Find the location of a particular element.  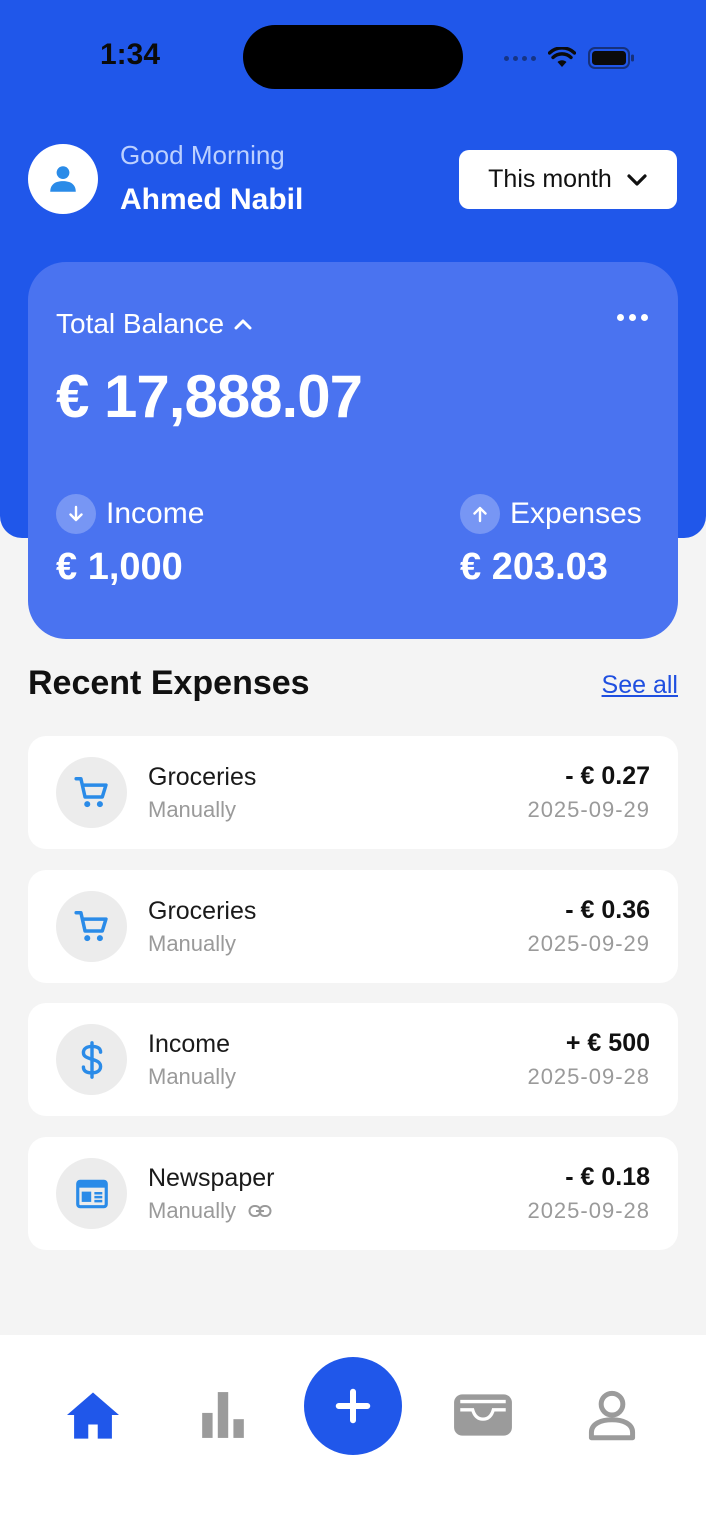

expenses-label-group: Expenses is located at coordinates (551, 514).